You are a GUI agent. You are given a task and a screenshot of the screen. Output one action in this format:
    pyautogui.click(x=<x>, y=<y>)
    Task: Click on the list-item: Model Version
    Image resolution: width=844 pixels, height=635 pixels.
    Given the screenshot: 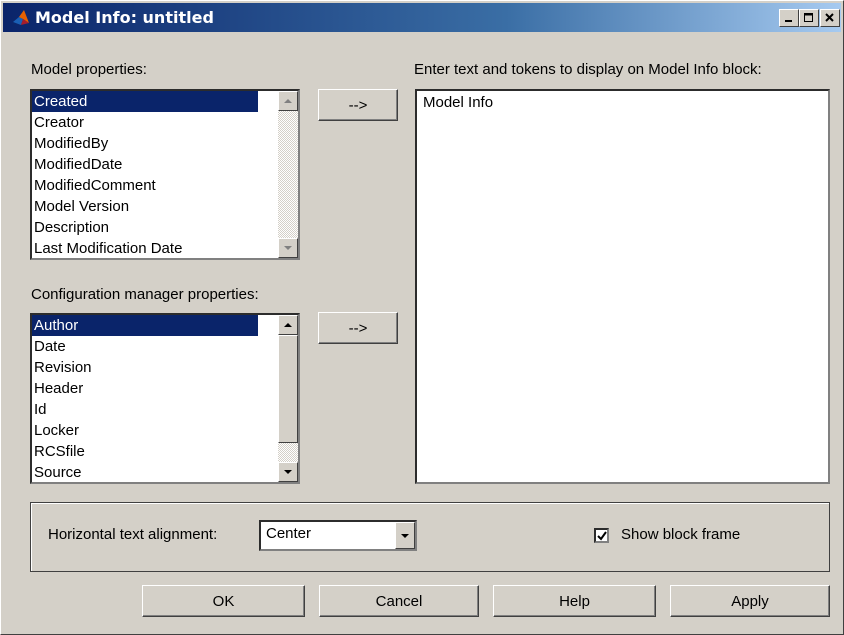 What is the action you would take?
    pyautogui.click(x=145, y=206)
    